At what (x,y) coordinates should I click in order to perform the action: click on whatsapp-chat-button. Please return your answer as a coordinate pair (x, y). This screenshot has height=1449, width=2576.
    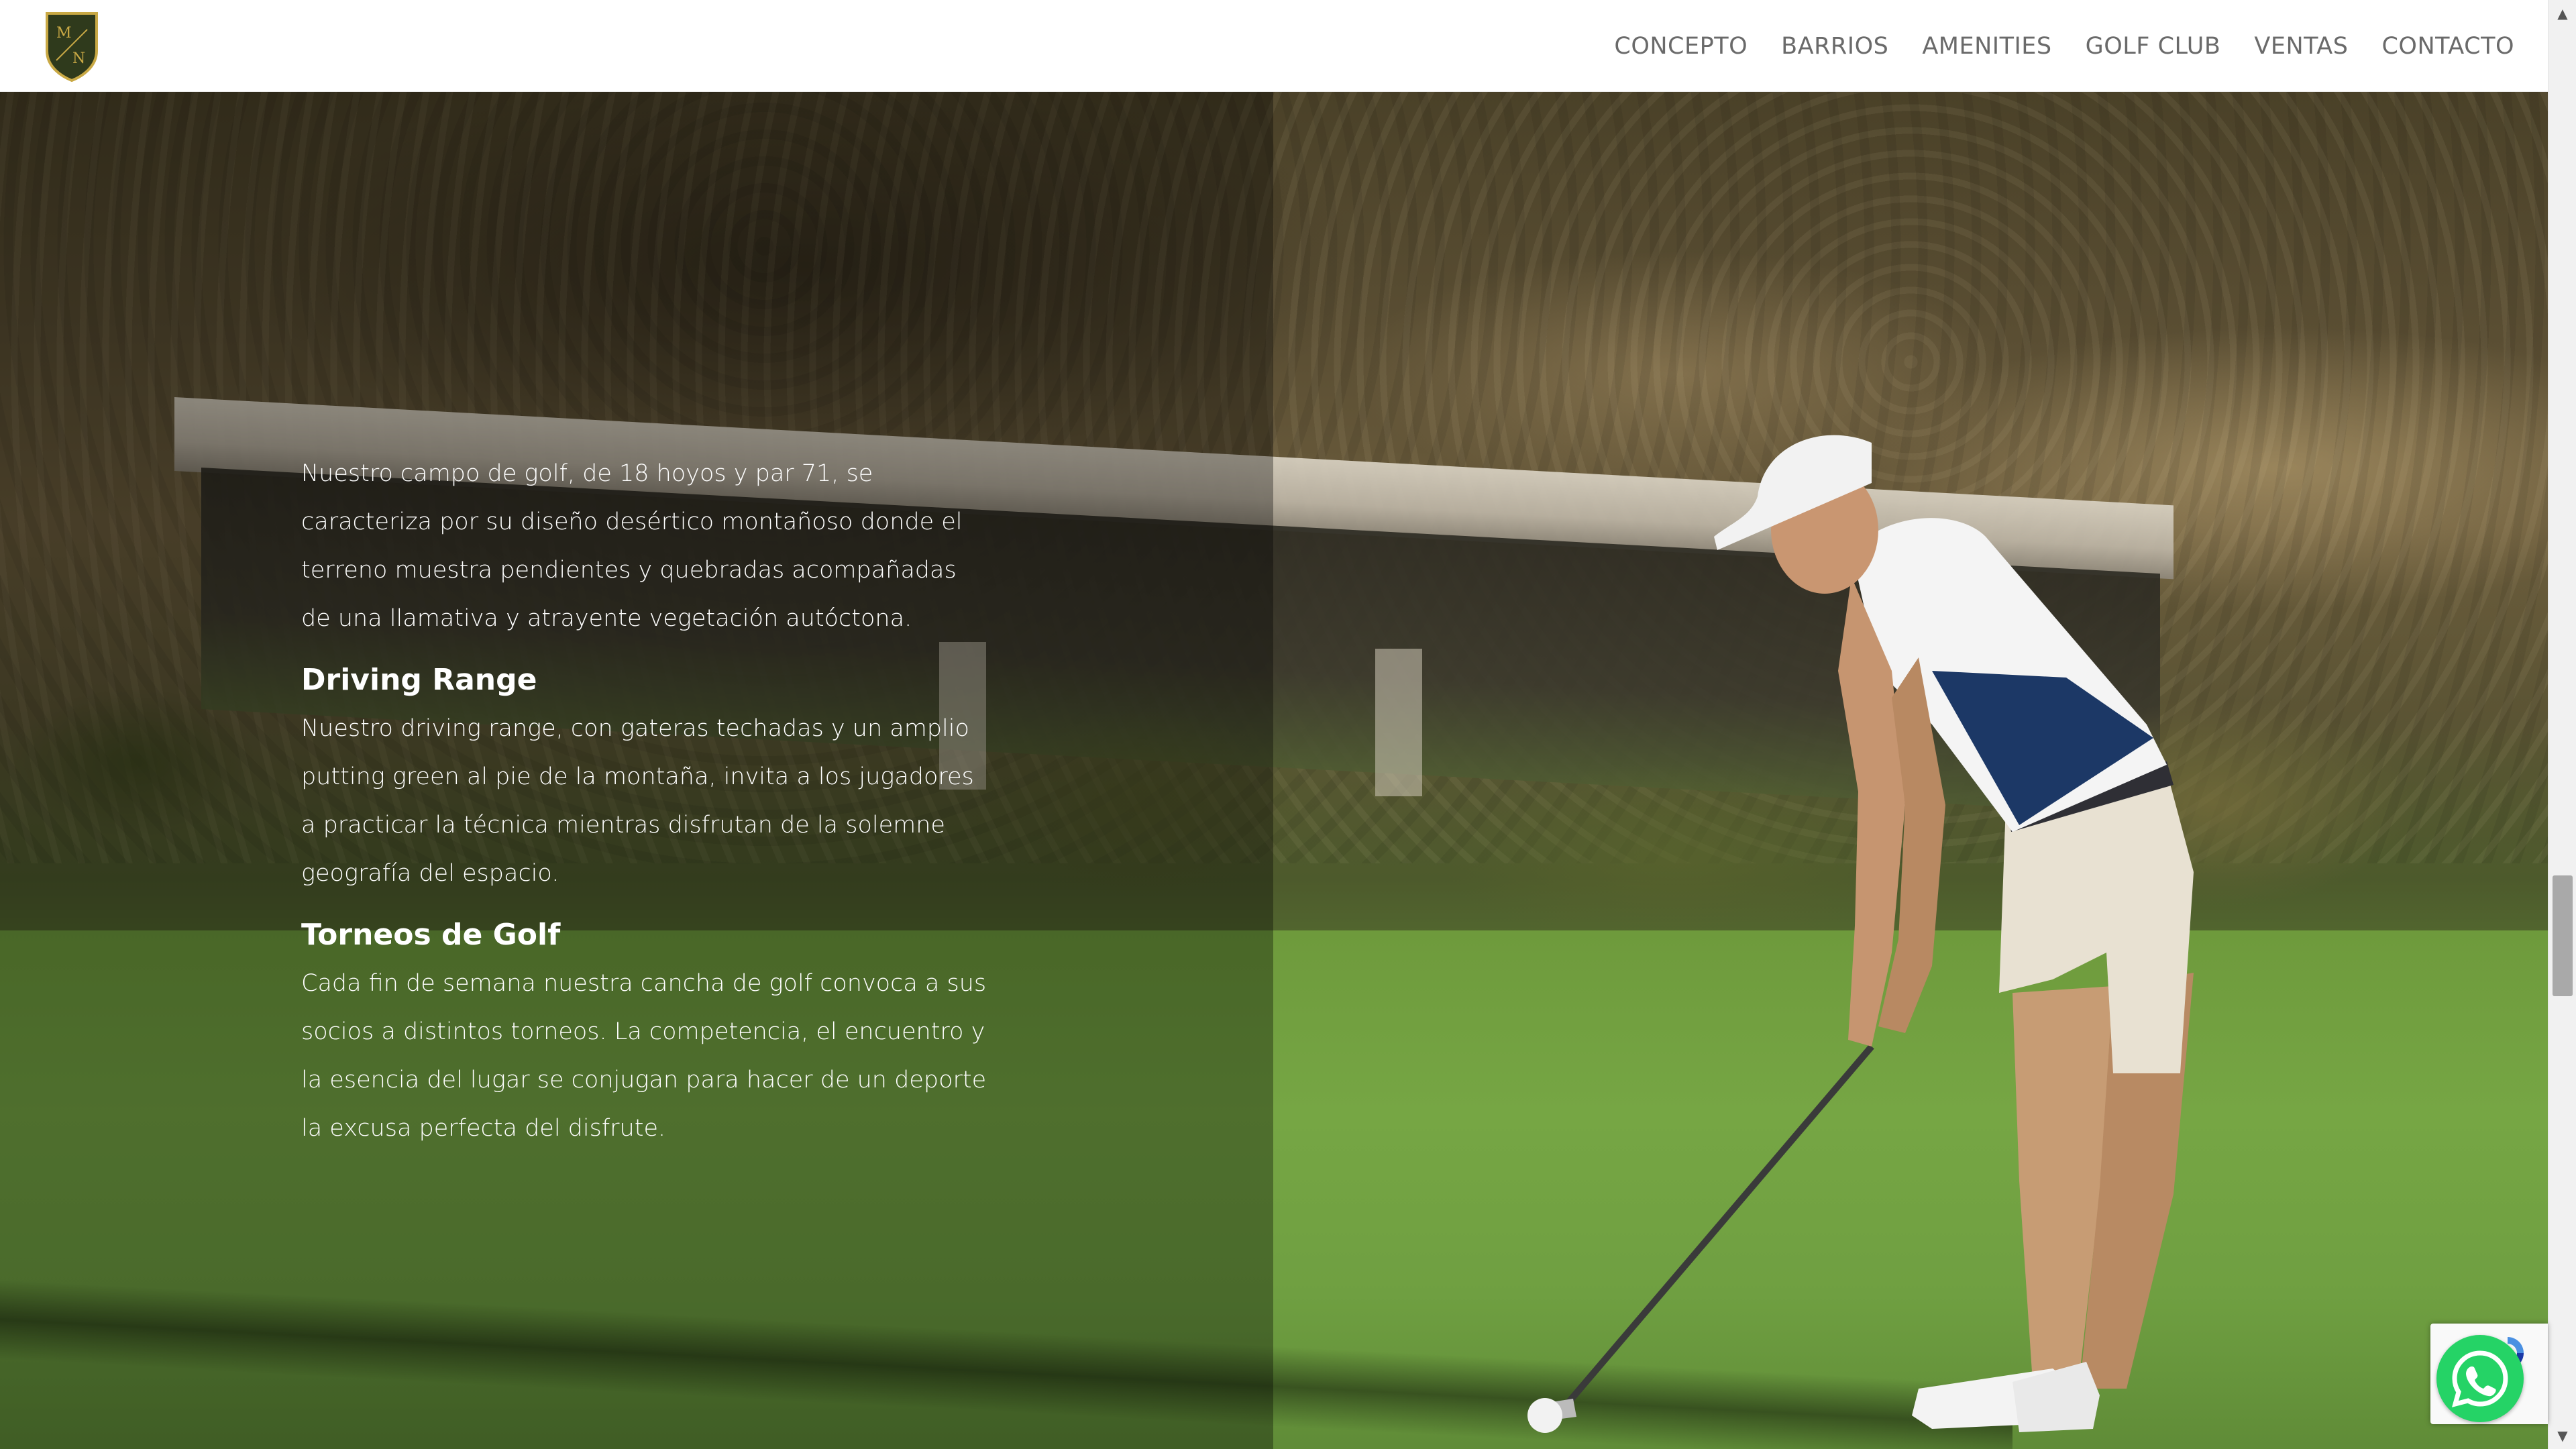
    Looking at the image, I should click on (2480, 1378).